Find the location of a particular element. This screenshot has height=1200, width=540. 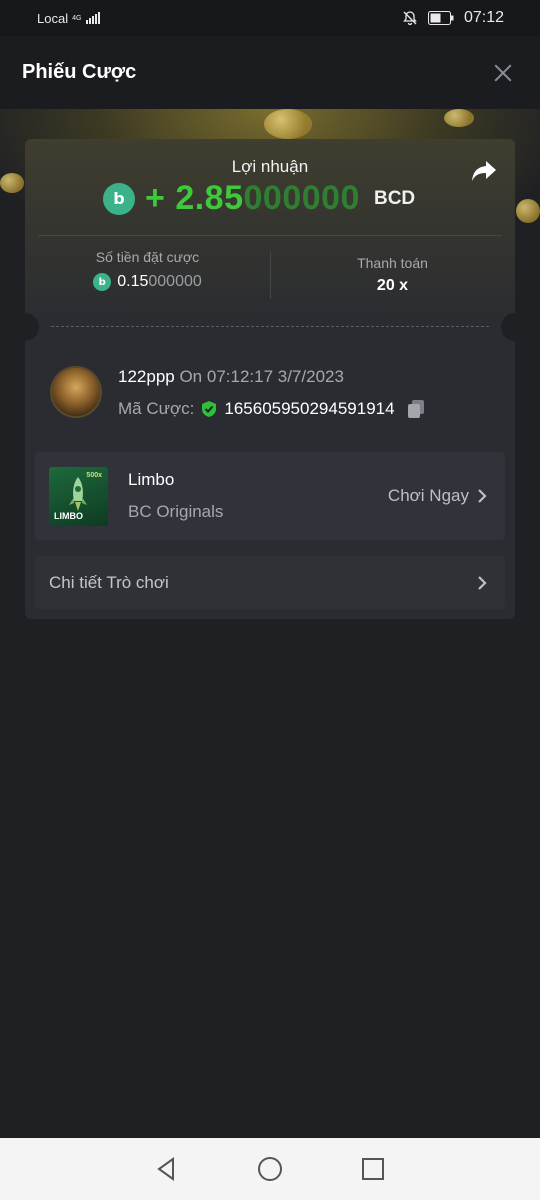

avatar is located at coordinates (76, 392).